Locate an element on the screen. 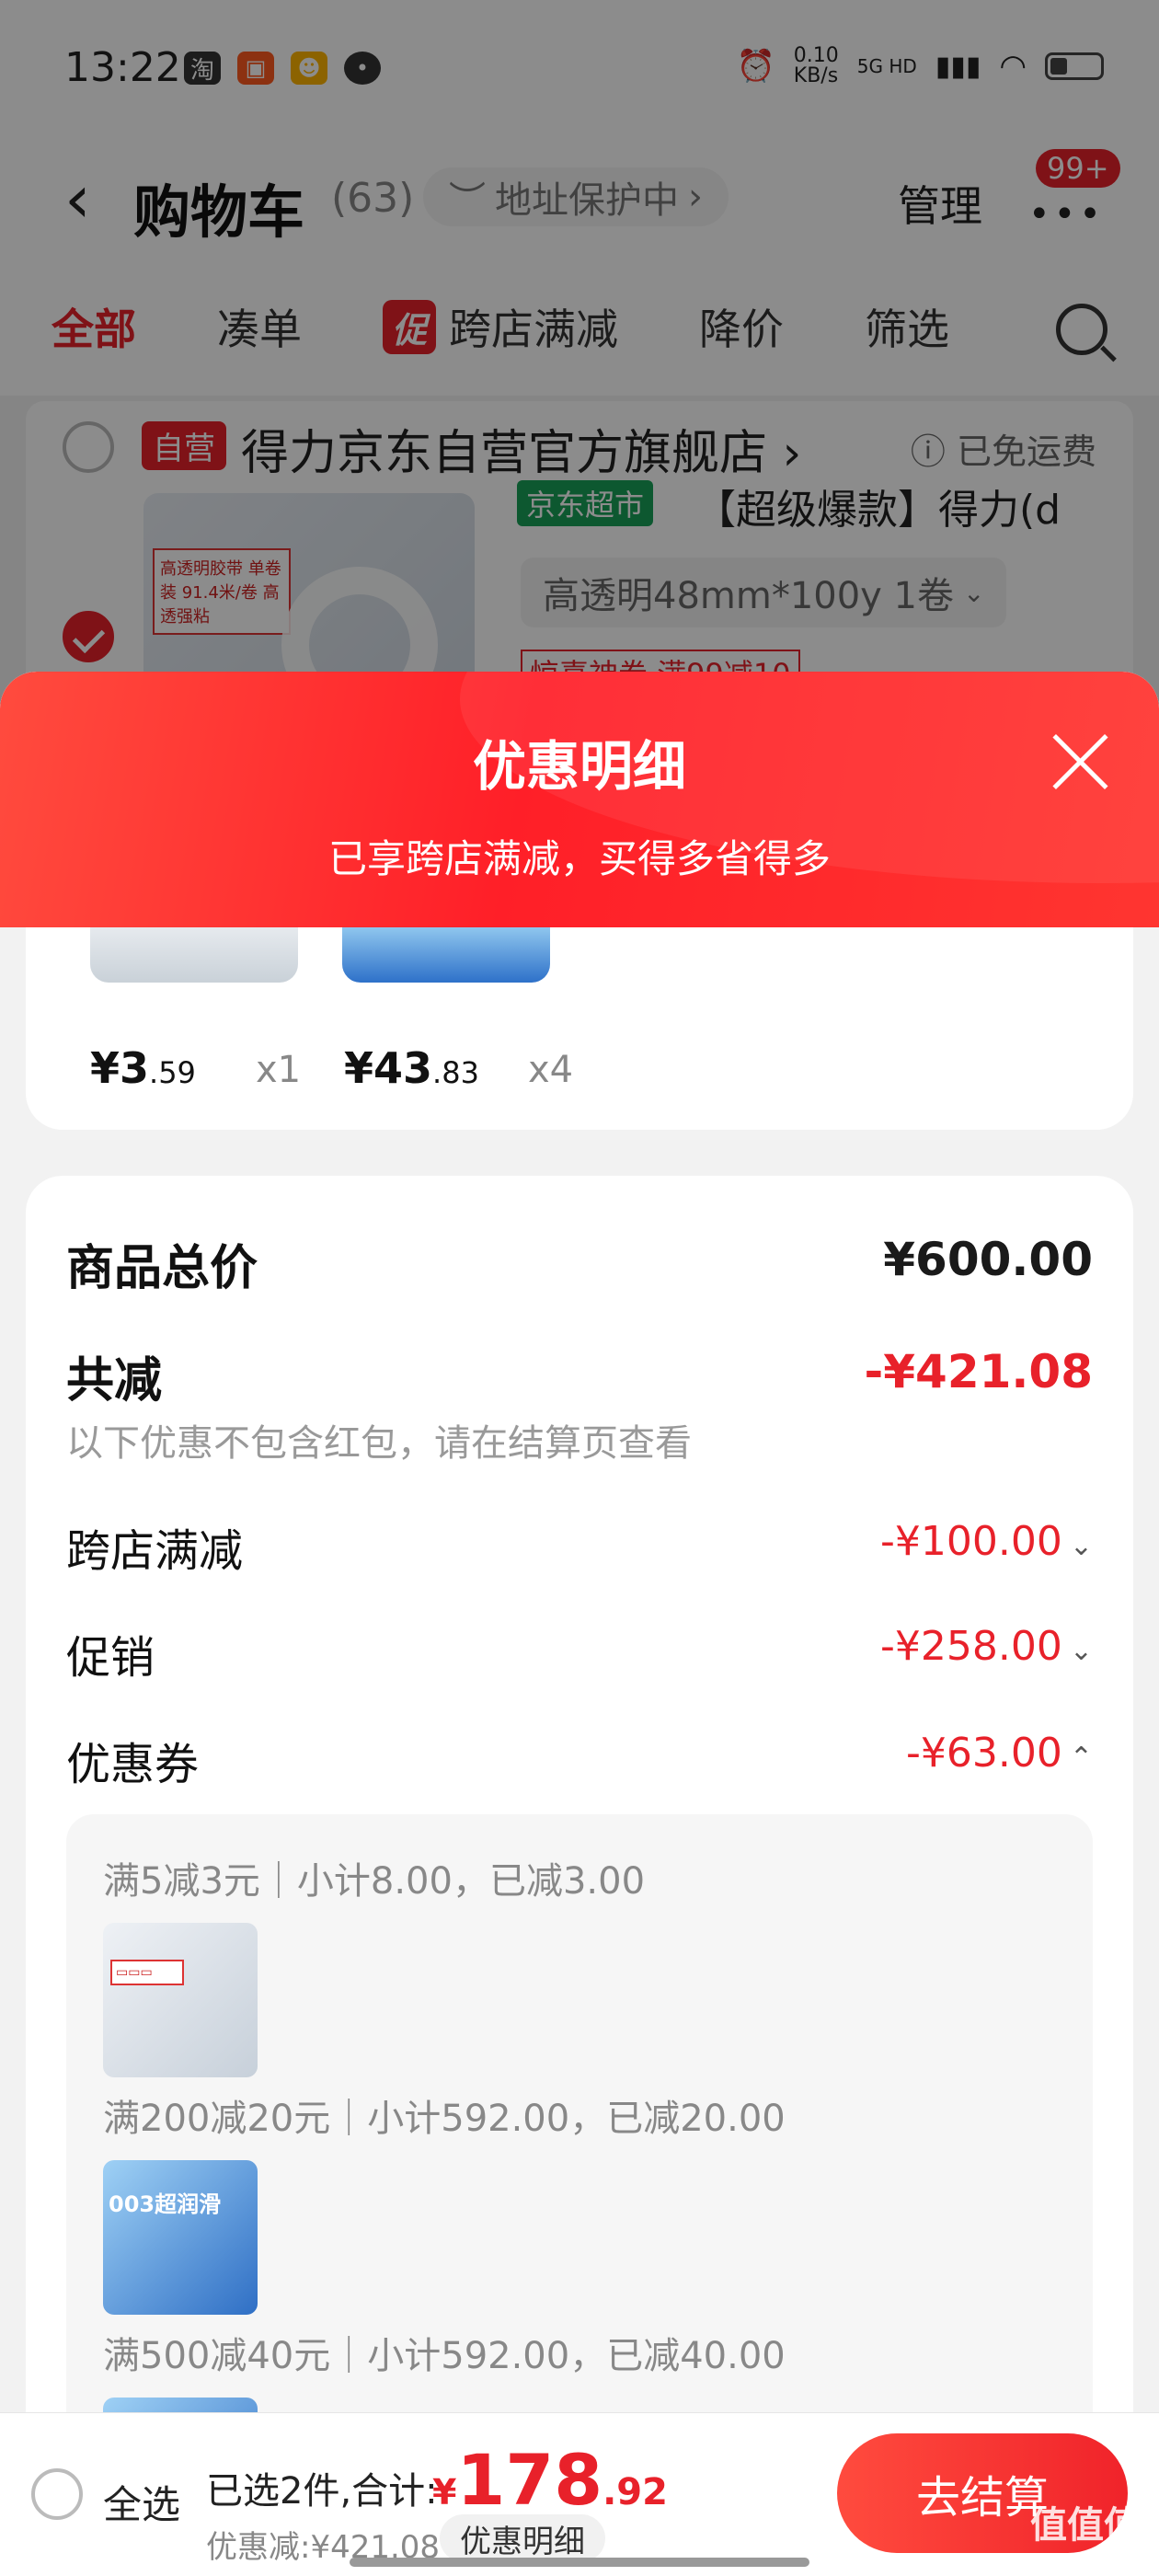 Image resolution: width=1159 pixels, height=2576 pixels. item-qty: x1 is located at coordinates (279, 1070).